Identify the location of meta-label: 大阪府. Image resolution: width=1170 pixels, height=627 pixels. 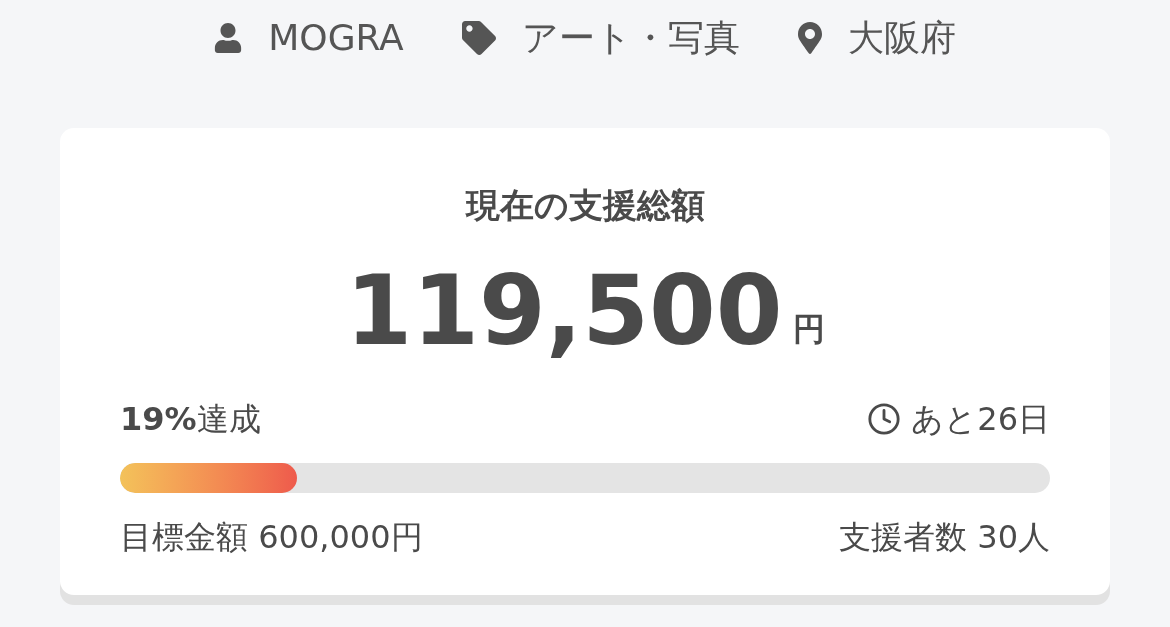
(901, 38).